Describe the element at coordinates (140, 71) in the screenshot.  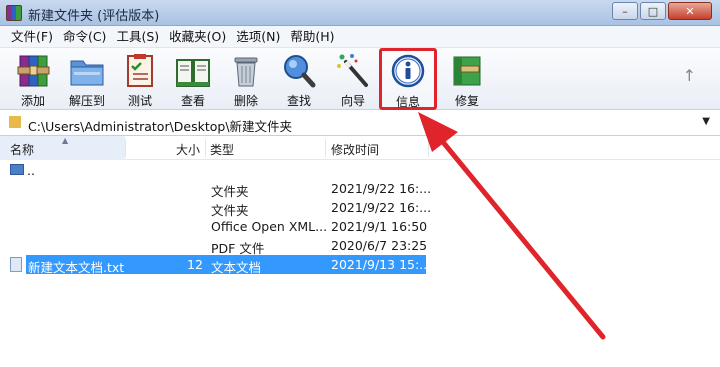
I see `clipboard-check-icon` at that location.